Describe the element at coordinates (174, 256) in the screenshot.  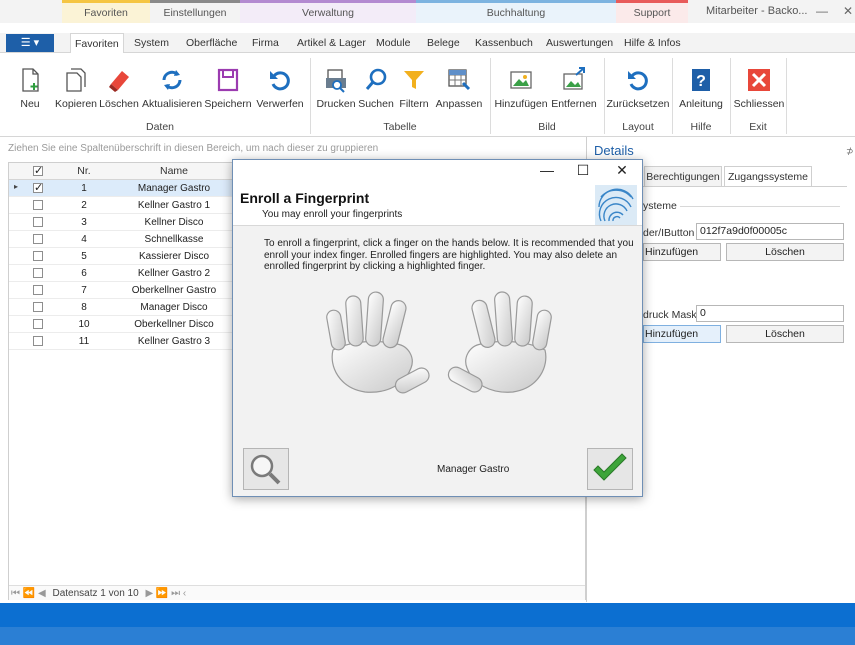
I see `cell-name: Kassierer Disco` at that location.